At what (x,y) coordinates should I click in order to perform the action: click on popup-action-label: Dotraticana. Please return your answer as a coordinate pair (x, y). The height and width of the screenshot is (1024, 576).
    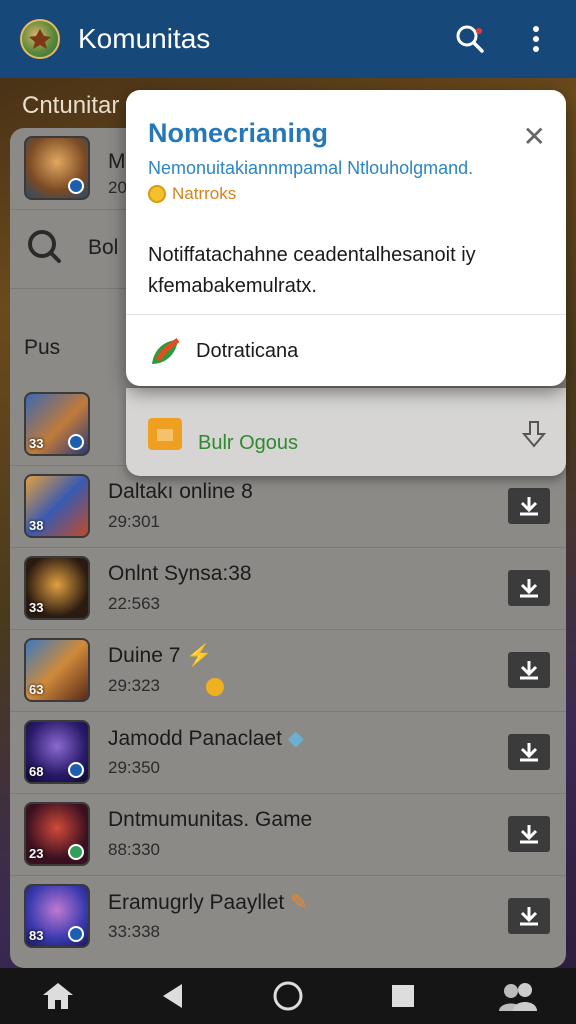
    Looking at the image, I should click on (247, 350).